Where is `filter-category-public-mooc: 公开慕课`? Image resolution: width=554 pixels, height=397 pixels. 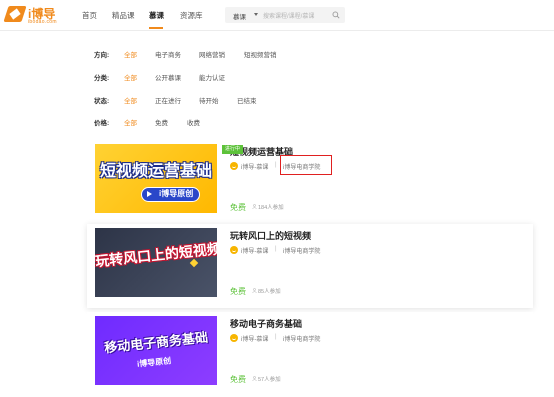 filter-category-public-mooc: 公开慕课 is located at coordinates (168, 77).